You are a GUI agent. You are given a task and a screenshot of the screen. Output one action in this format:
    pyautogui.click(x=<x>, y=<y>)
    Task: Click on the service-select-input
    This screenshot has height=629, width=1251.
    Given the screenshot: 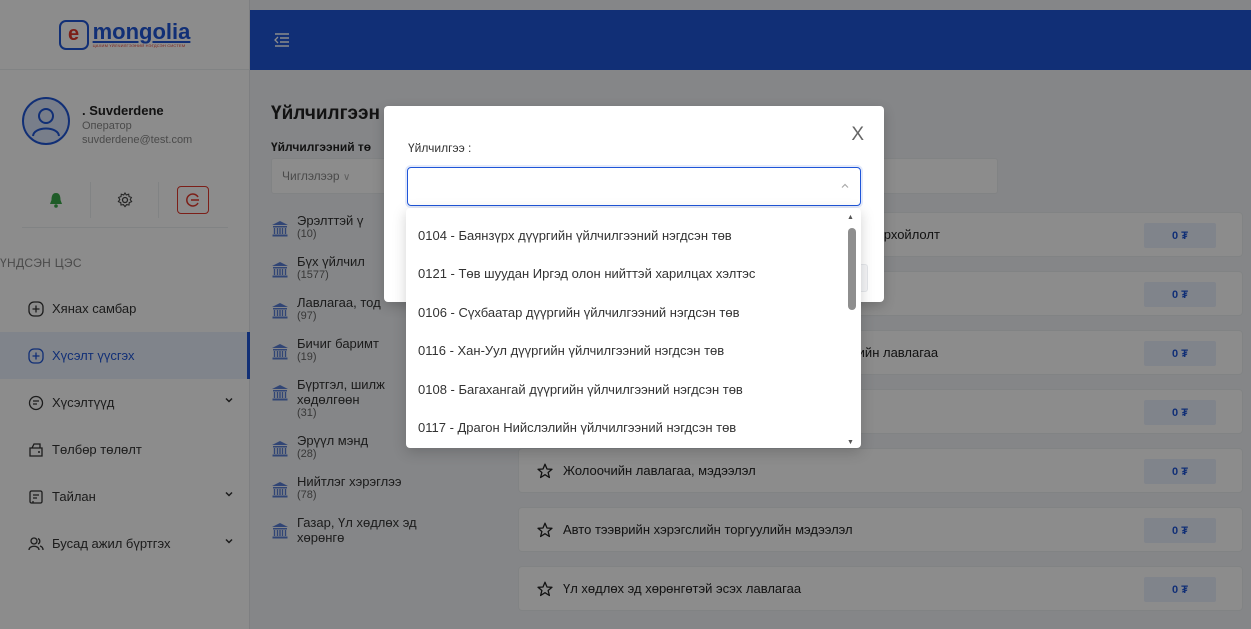 What is the action you would take?
    pyautogui.click(x=618, y=186)
    